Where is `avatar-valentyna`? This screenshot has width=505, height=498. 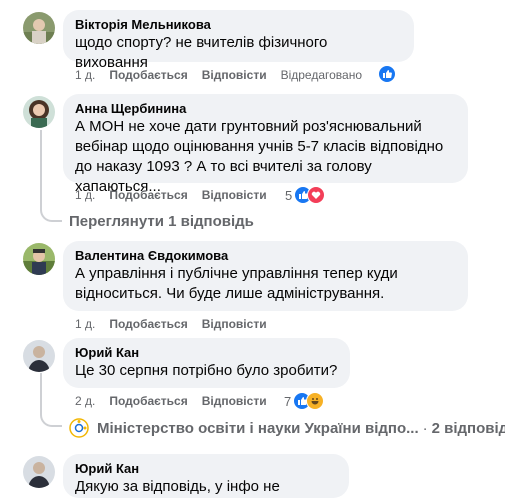
avatar-valentyna is located at coordinates (39, 259).